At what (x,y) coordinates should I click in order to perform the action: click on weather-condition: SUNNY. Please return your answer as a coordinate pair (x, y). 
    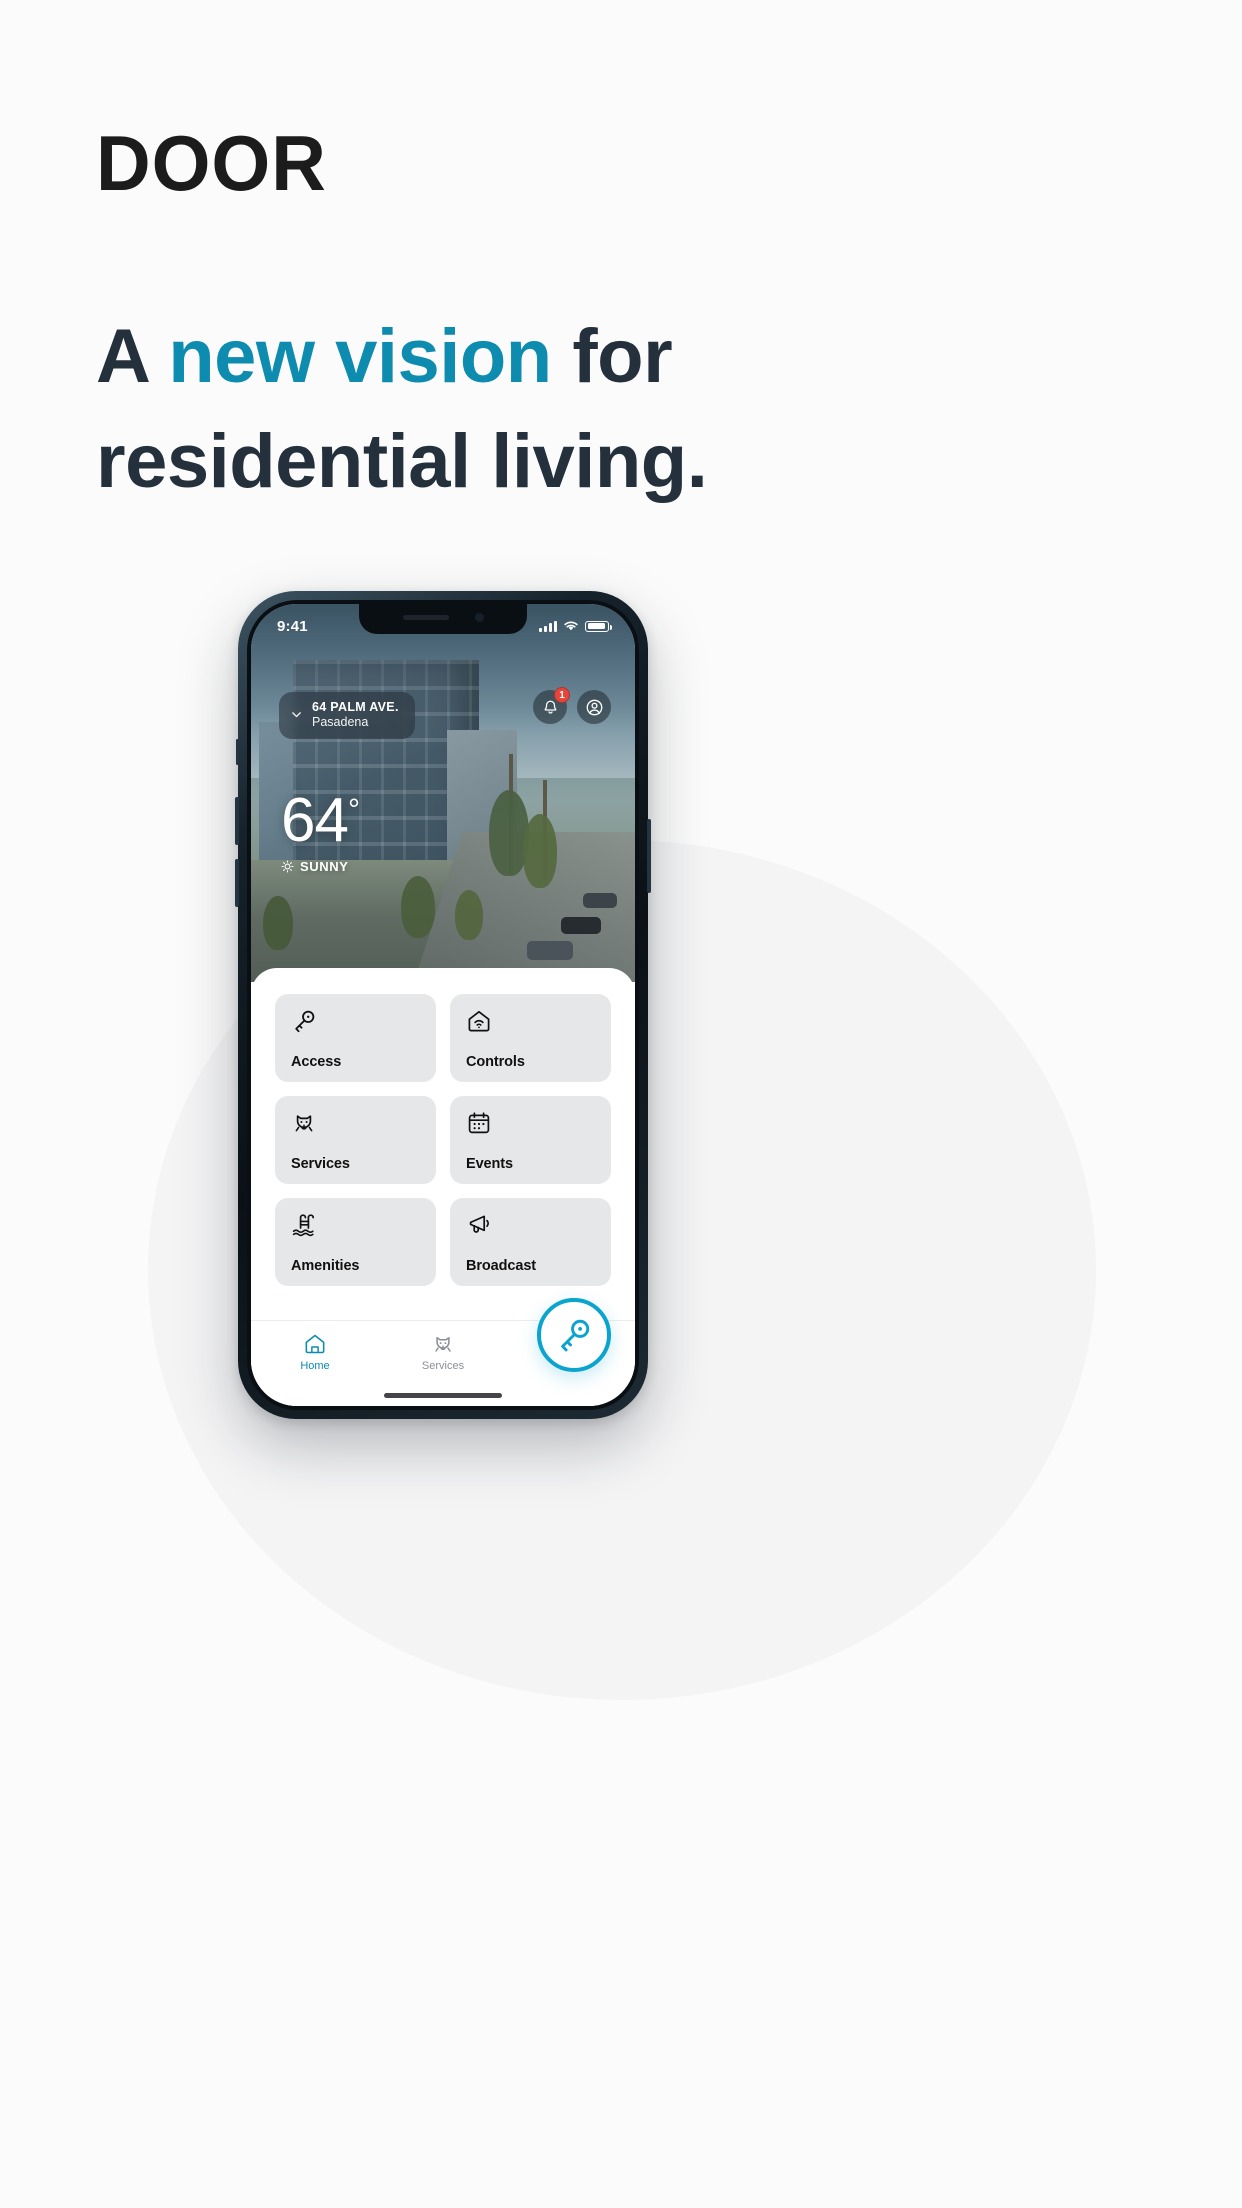
    Looking at the image, I should click on (320, 866).